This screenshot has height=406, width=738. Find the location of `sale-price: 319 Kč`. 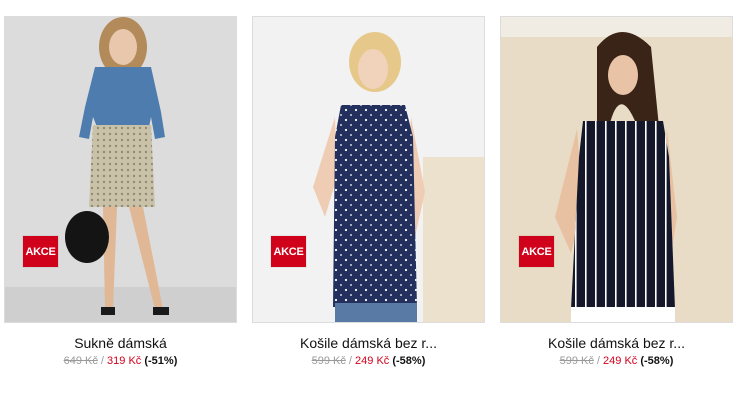

sale-price: 319 Kč is located at coordinates (124, 361).